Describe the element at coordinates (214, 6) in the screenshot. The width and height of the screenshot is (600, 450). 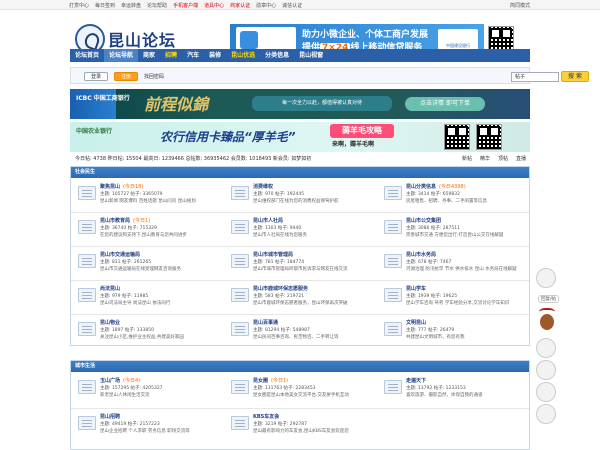
I see `top-link: 道具中心` at that location.